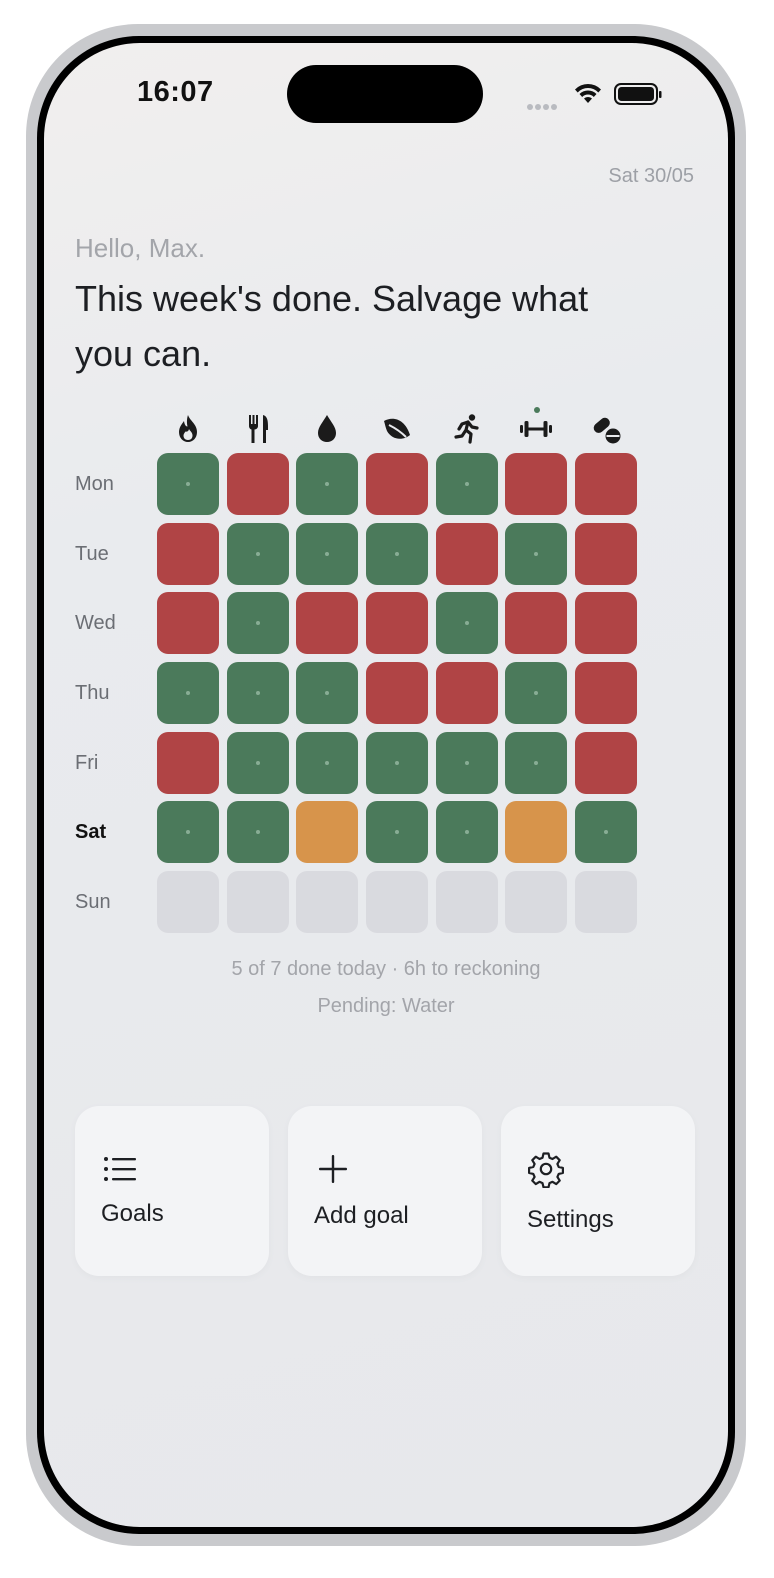  Describe the element at coordinates (87, 763) in the screenshot. I see `day-label-fri: Fri` at that location.